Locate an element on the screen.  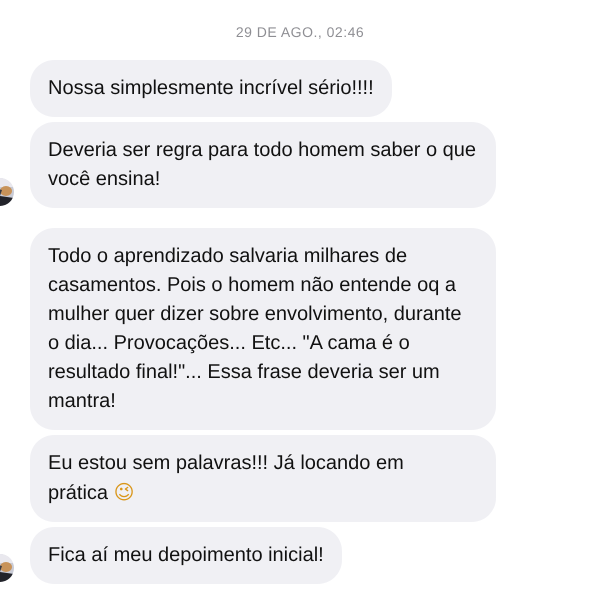
message-bubble: Nossa simplesmente incrível sério!!!! is located at coordinates (211, 88).